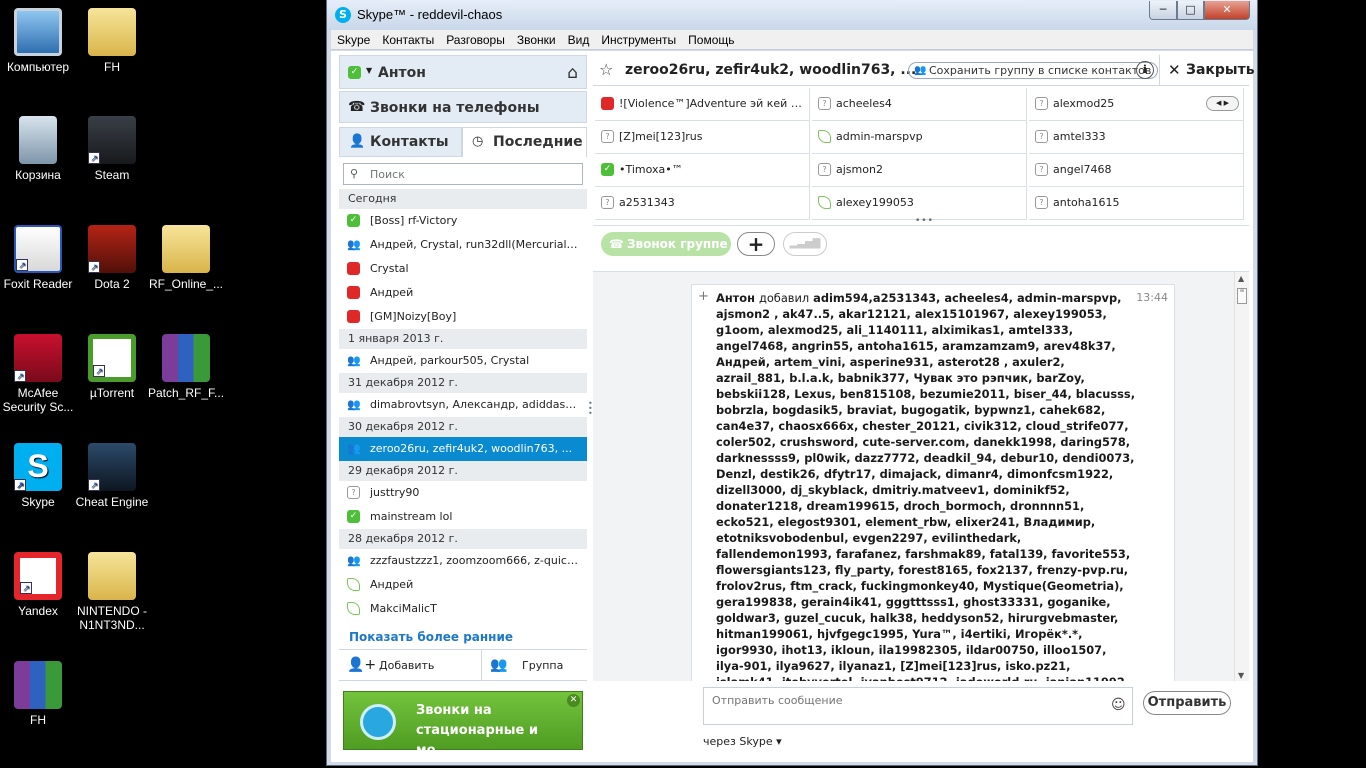 Image resolution: width=1366 pixels, height=768 pixels. Describe the element at coordinates (38, 476) in the screenshot. I see `desktop-icon-skype: S ↗ Skype` at that location.